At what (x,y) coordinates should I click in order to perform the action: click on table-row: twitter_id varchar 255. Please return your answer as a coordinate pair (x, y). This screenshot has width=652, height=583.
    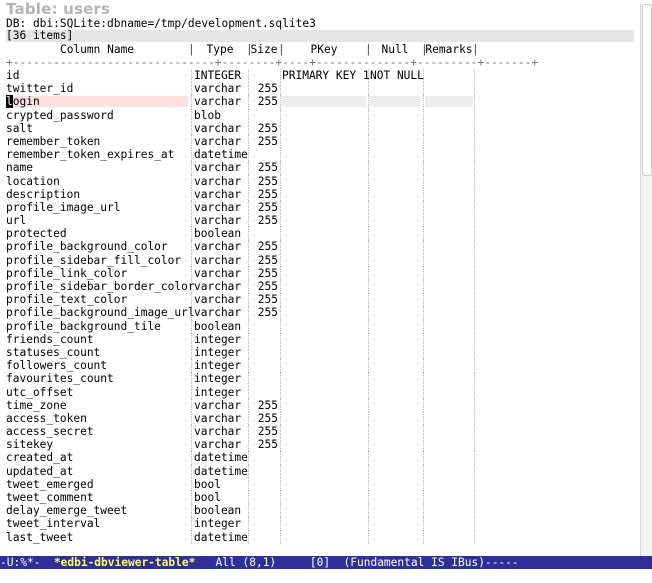
    Looking at the image, I should click on (320, 89).